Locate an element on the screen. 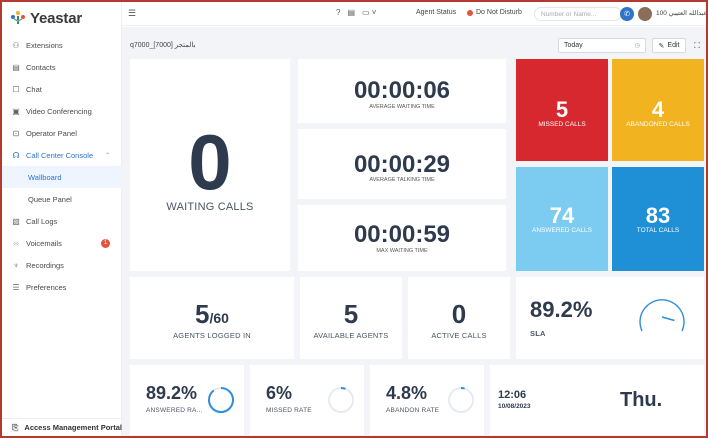 This screenshot has height=438, width=708. toolbar-icons: ? ▤ ▭ ˅ is located at coordinates (356, 12).